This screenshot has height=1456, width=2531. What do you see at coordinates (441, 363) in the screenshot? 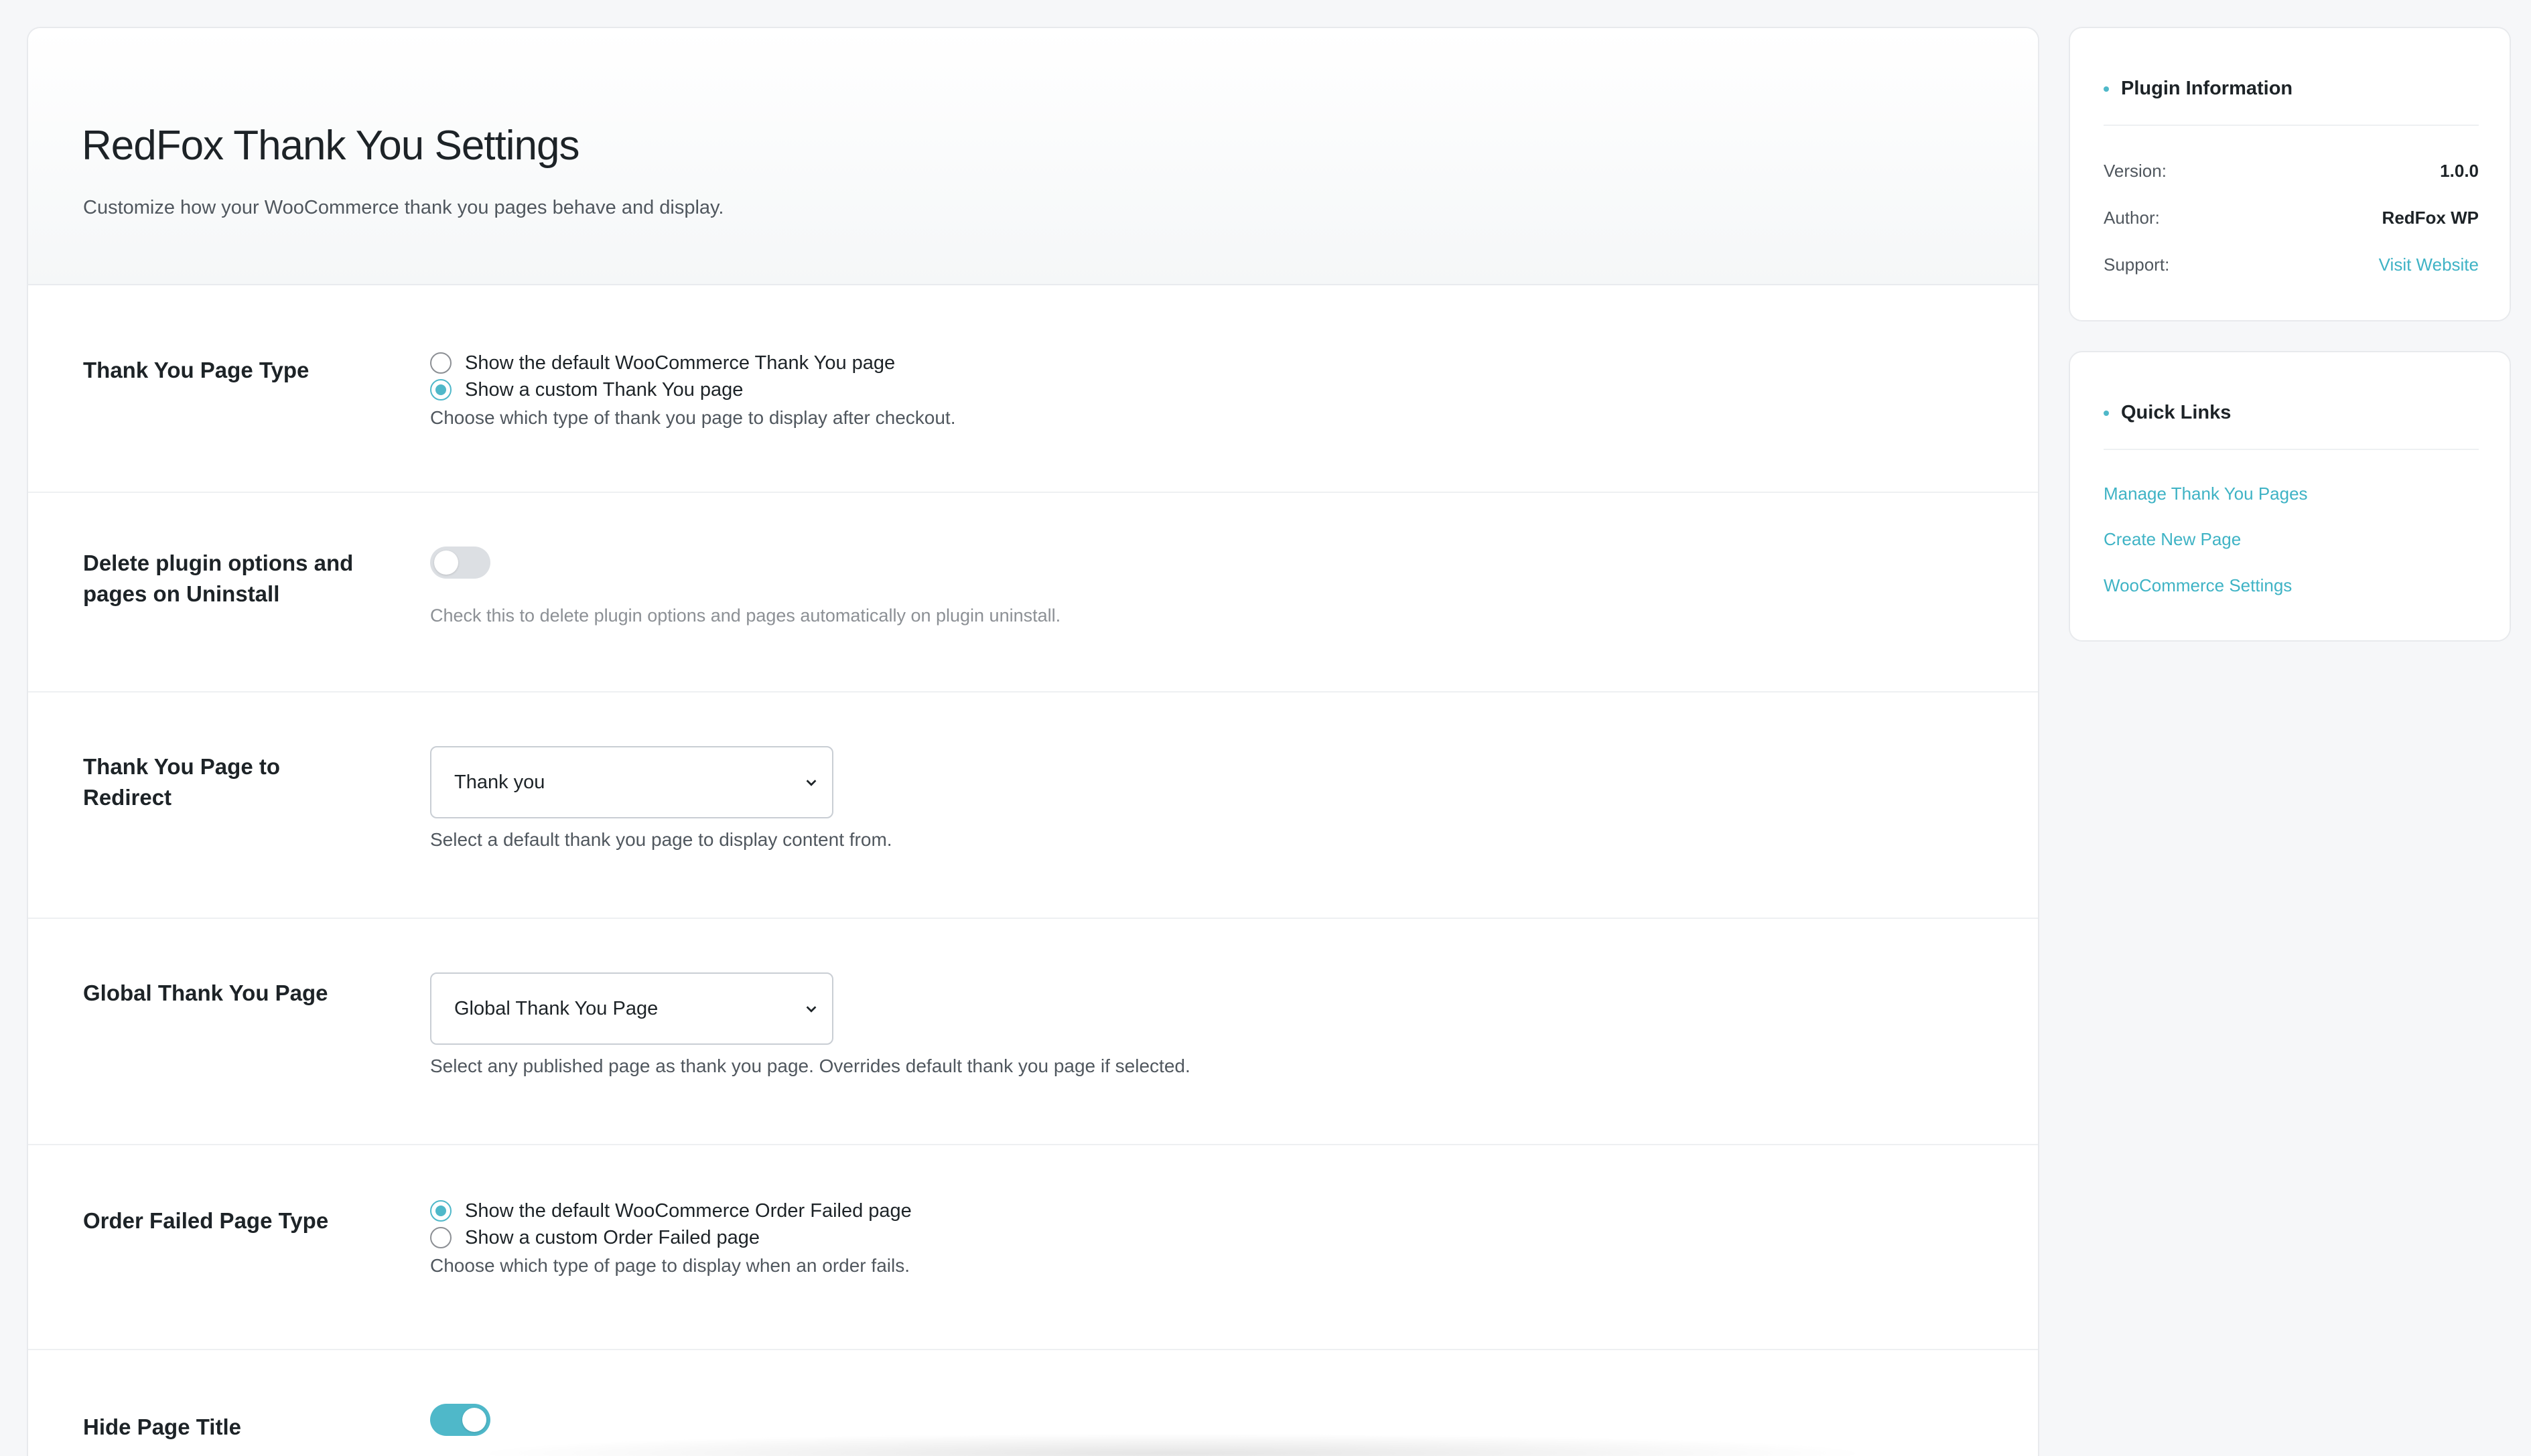
I see `radio-default-thank-you-circle` at bounding box center [441, 363].